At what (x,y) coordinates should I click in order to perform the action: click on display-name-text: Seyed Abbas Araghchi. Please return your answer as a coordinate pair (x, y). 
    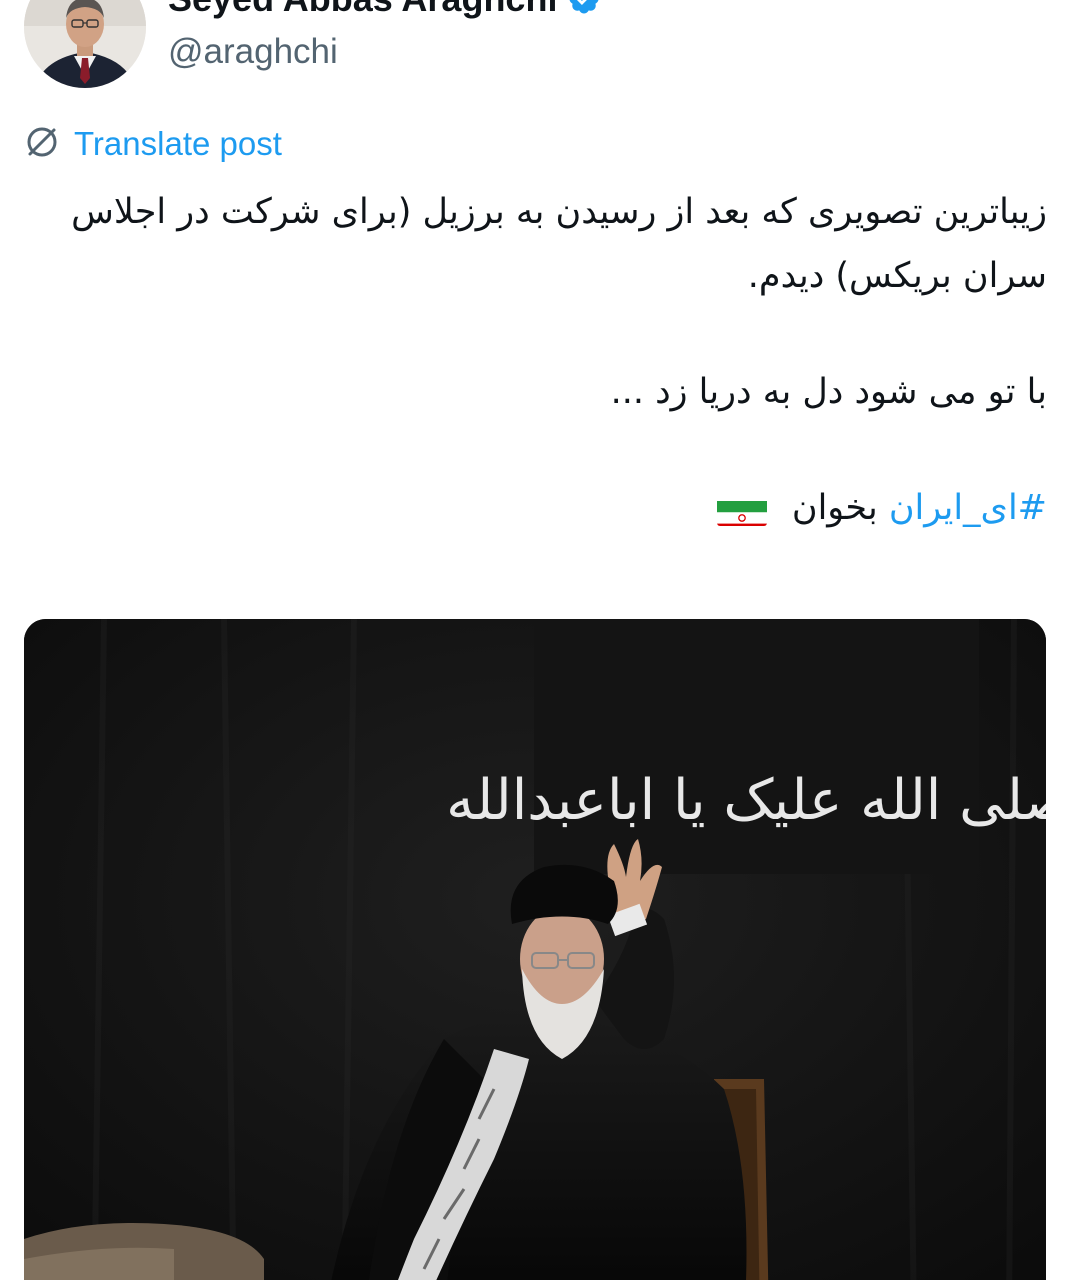
    Looking at the image, I should click on (362, 10).